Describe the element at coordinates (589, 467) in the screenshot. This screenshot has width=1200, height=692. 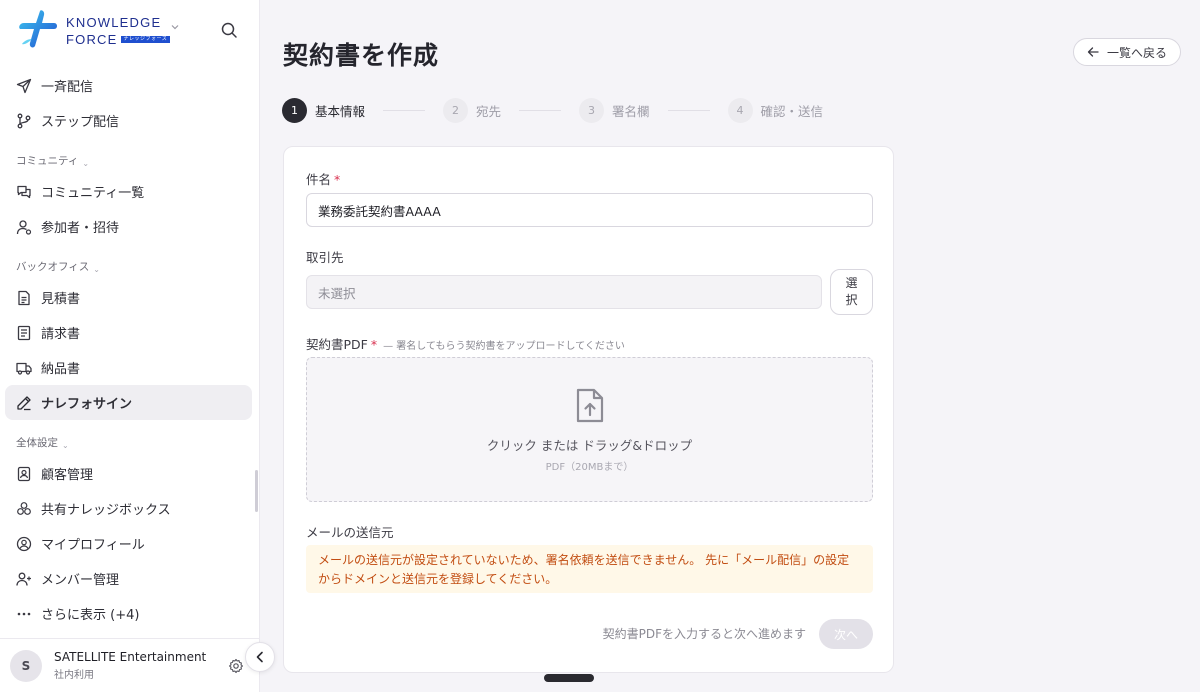
I see `dropzone-sub-text: PDF（20MBまで）` at that location.